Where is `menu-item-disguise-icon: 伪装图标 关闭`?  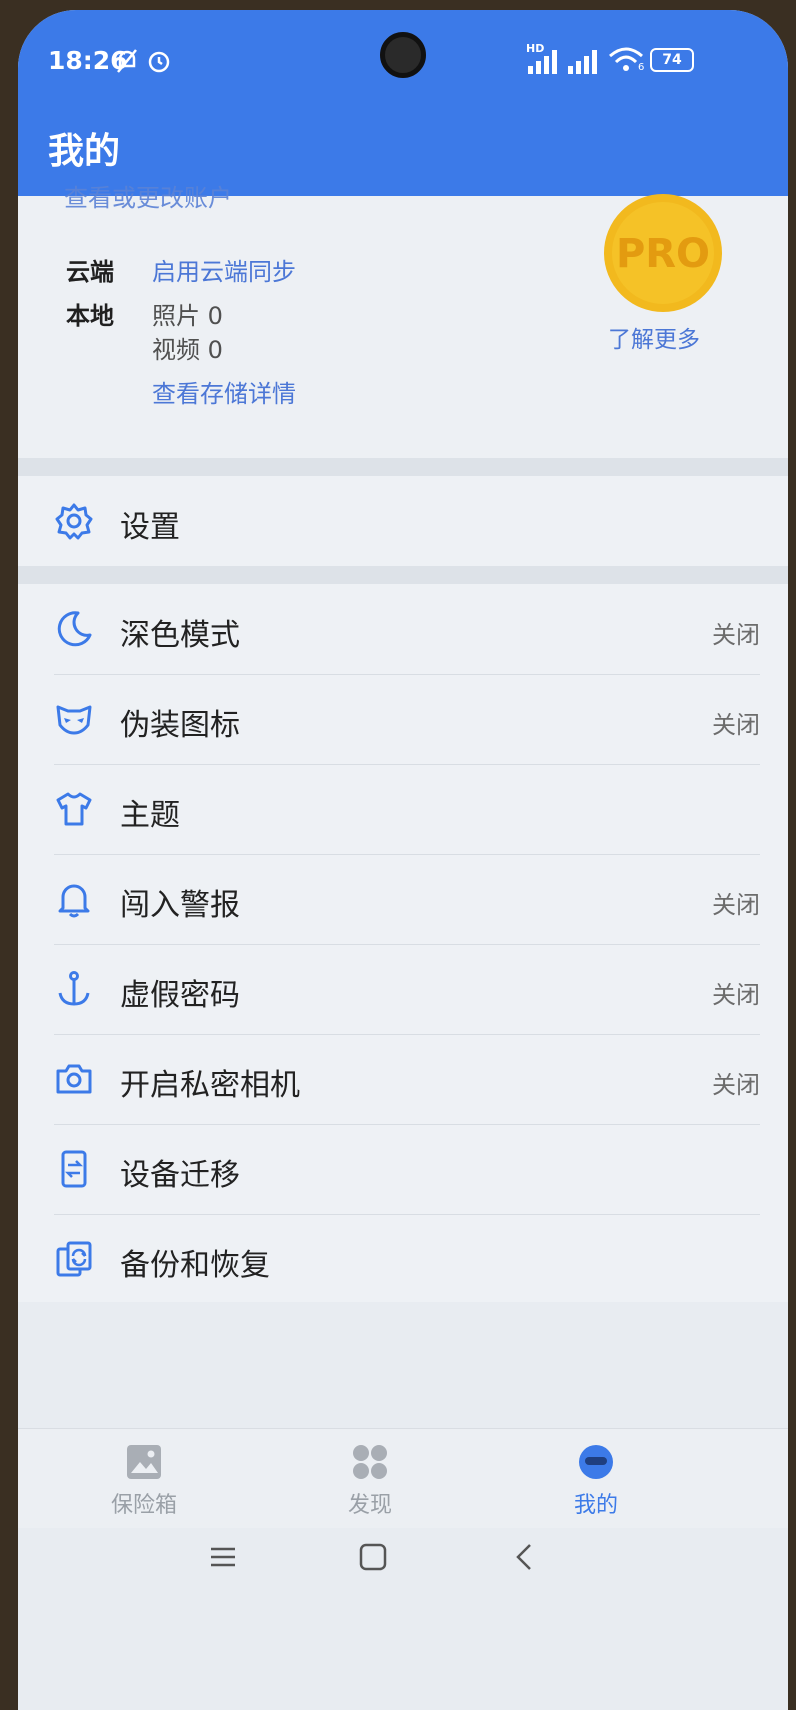
menu-item-disguise-icon: 伪装图标 关闭 is located at coordinates (407, 719).